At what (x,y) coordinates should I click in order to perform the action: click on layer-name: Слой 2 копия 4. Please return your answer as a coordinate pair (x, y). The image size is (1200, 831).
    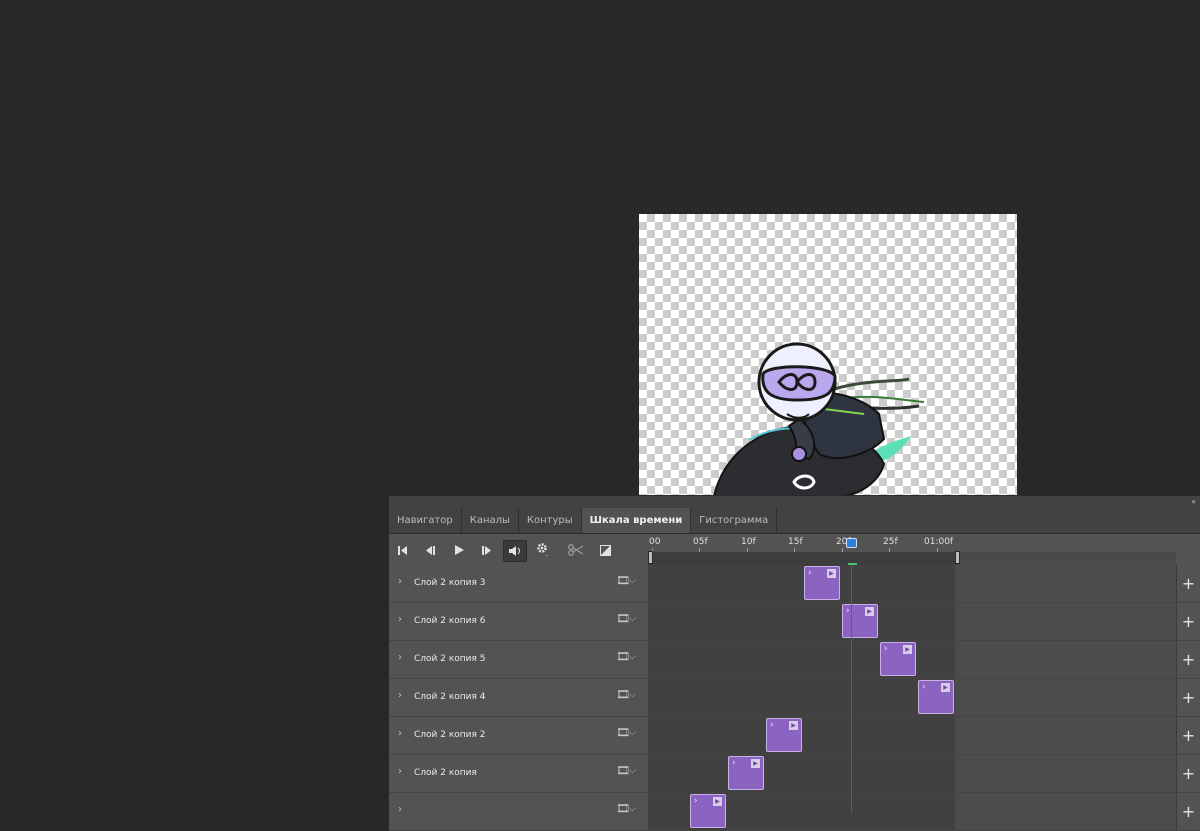
    Looking at the image, I should click on (450, 697).